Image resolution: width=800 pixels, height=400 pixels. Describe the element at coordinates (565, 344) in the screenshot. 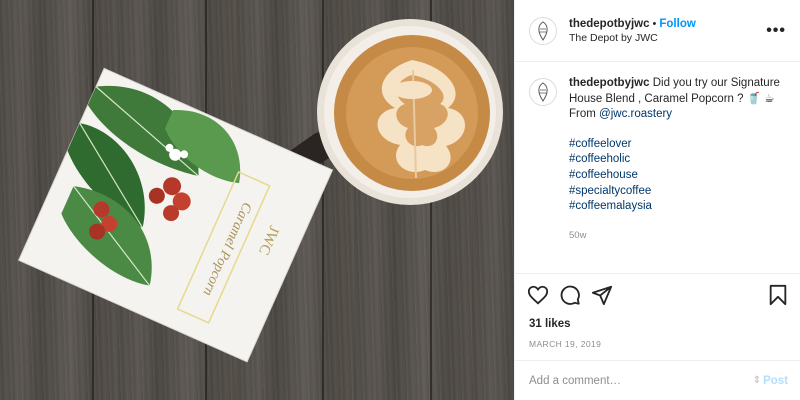

I see `post-date: MARCH 19, 2019` at that location.